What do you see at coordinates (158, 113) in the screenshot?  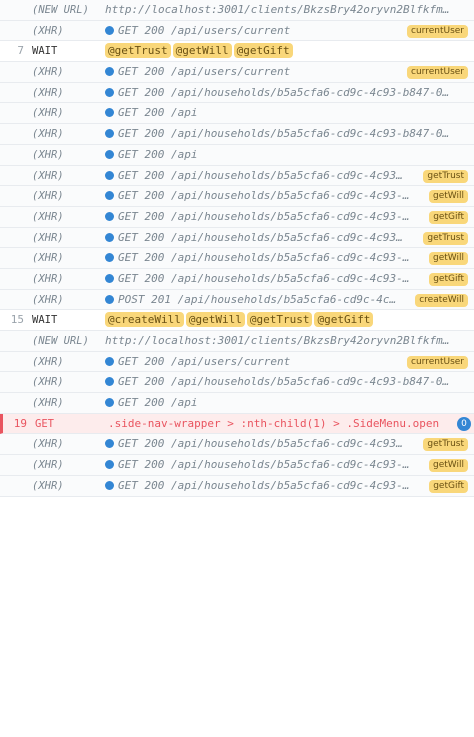 I see `message-text: GET 200 /api` at bounding box center [158, 113].